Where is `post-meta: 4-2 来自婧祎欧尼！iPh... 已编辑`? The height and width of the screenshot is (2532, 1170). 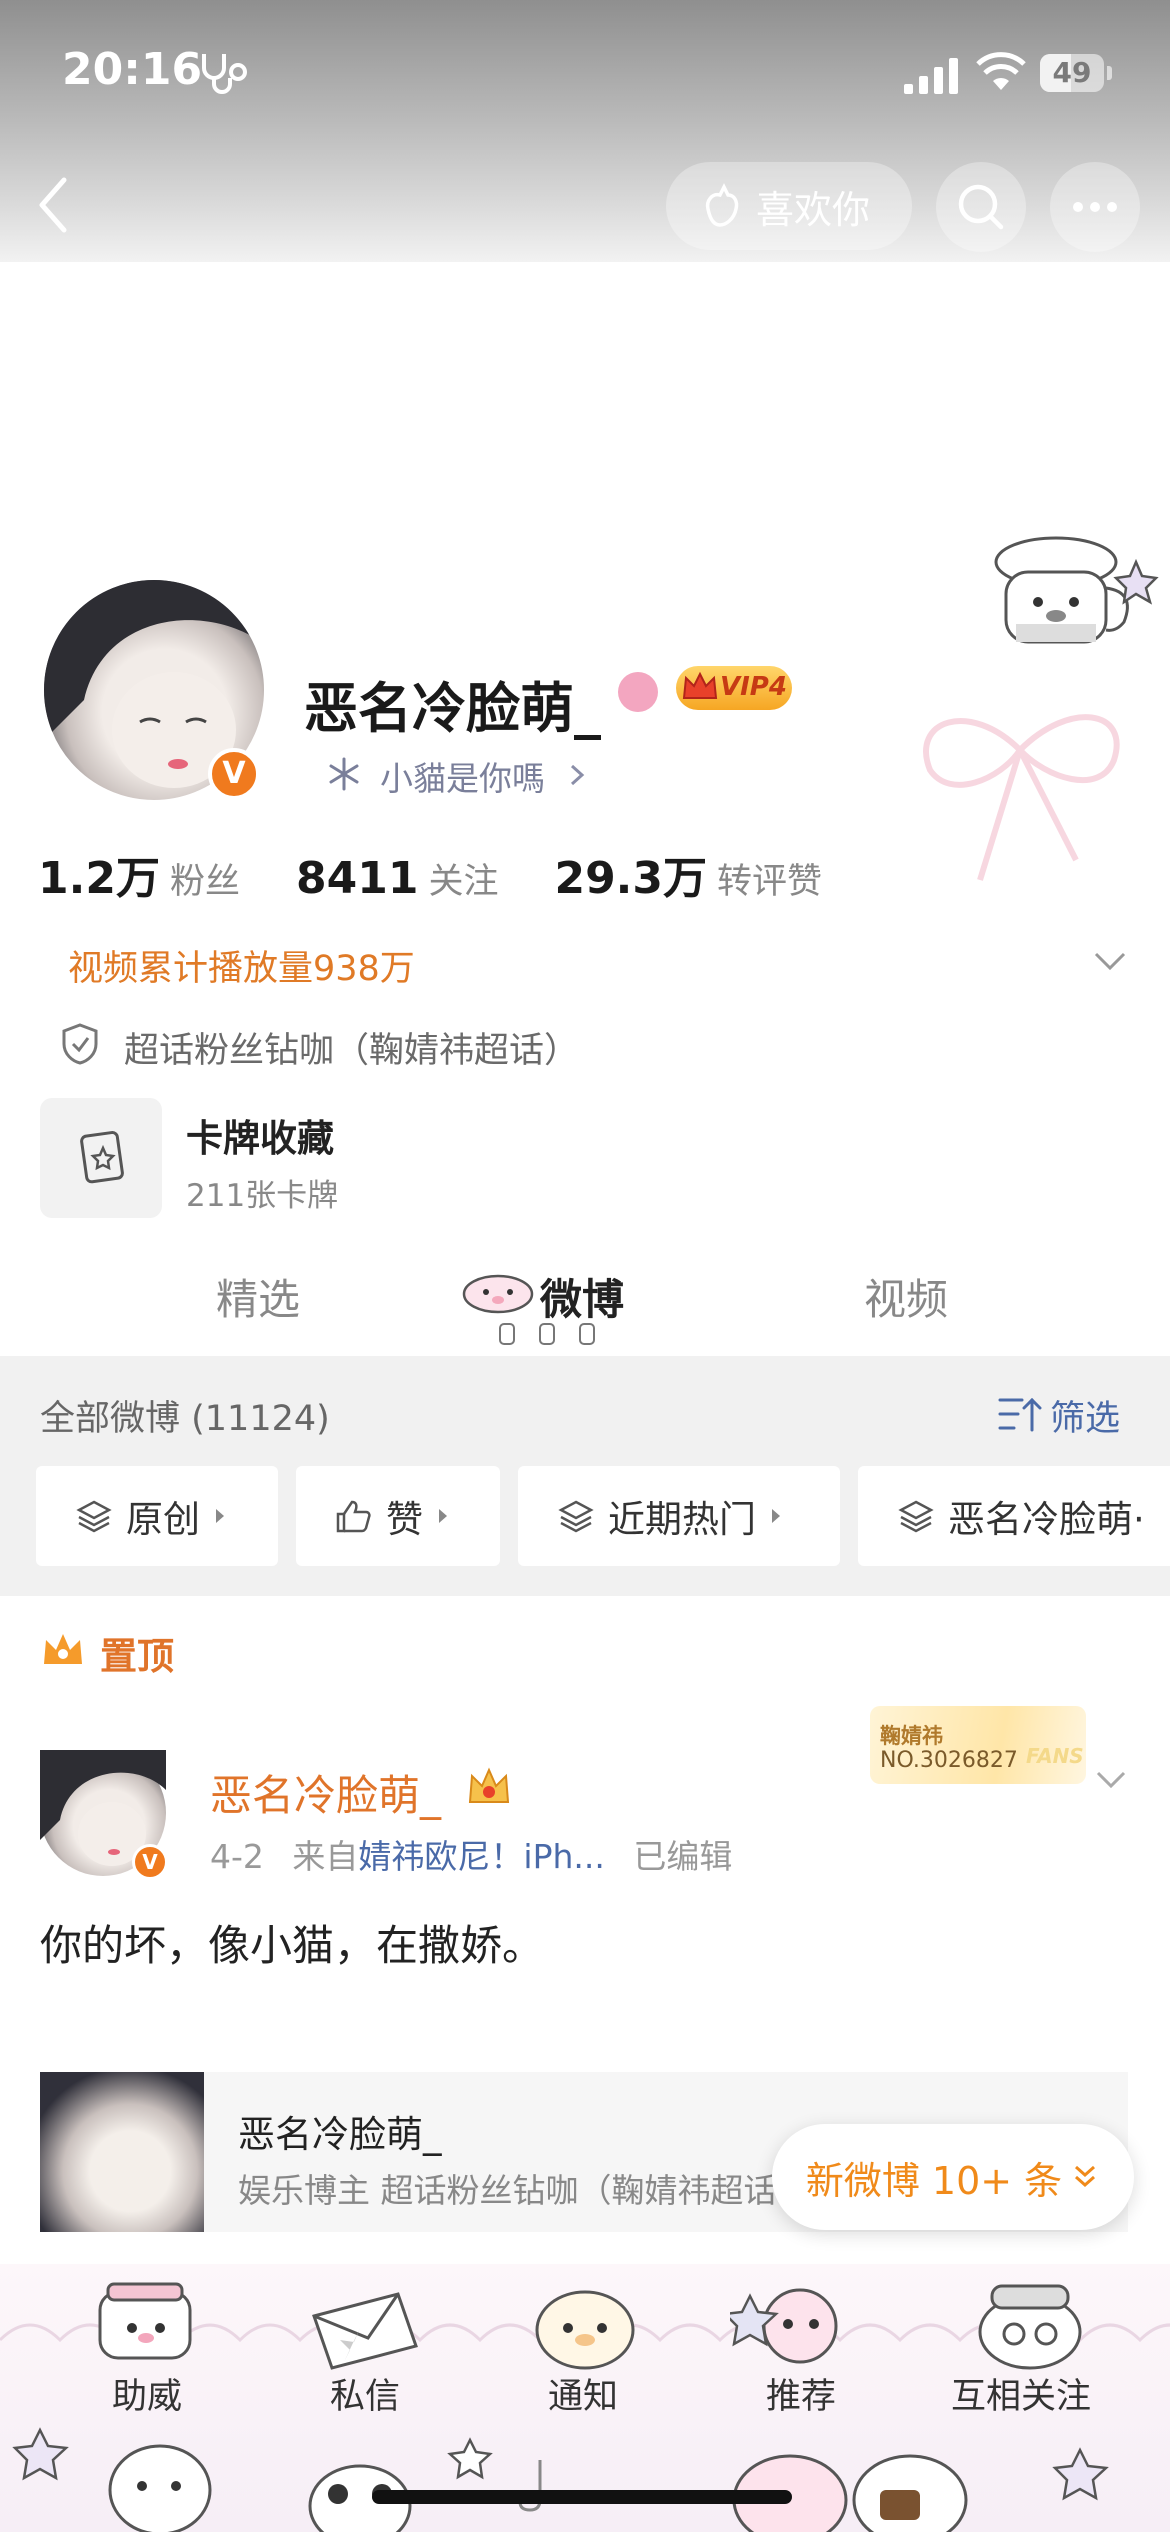
post-meta: 4-2 来自婧祎欧尼！iPh... 已编辑 is located at coordinates (471, 1854).